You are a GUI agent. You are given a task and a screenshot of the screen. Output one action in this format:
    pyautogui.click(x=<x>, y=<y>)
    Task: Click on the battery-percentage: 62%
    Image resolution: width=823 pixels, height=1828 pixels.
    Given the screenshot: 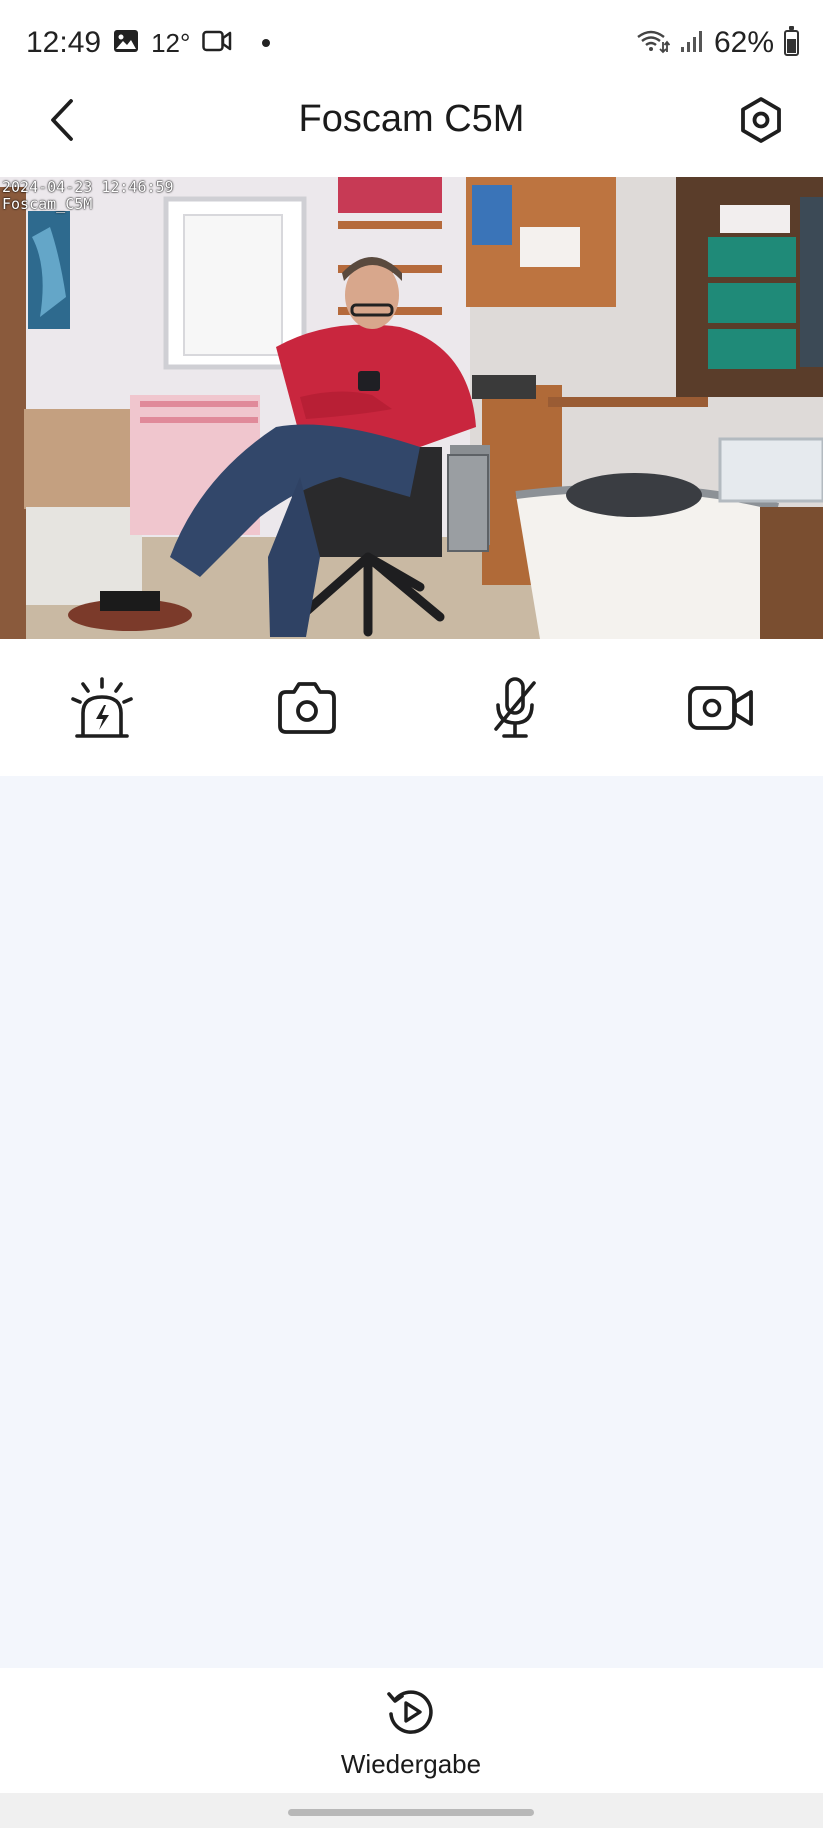 What is the action you would take?
    pyautogui.click(x=743, y=42)
    